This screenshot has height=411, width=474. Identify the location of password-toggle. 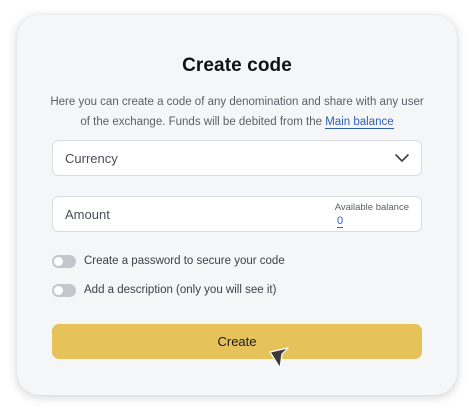
(64, 261).